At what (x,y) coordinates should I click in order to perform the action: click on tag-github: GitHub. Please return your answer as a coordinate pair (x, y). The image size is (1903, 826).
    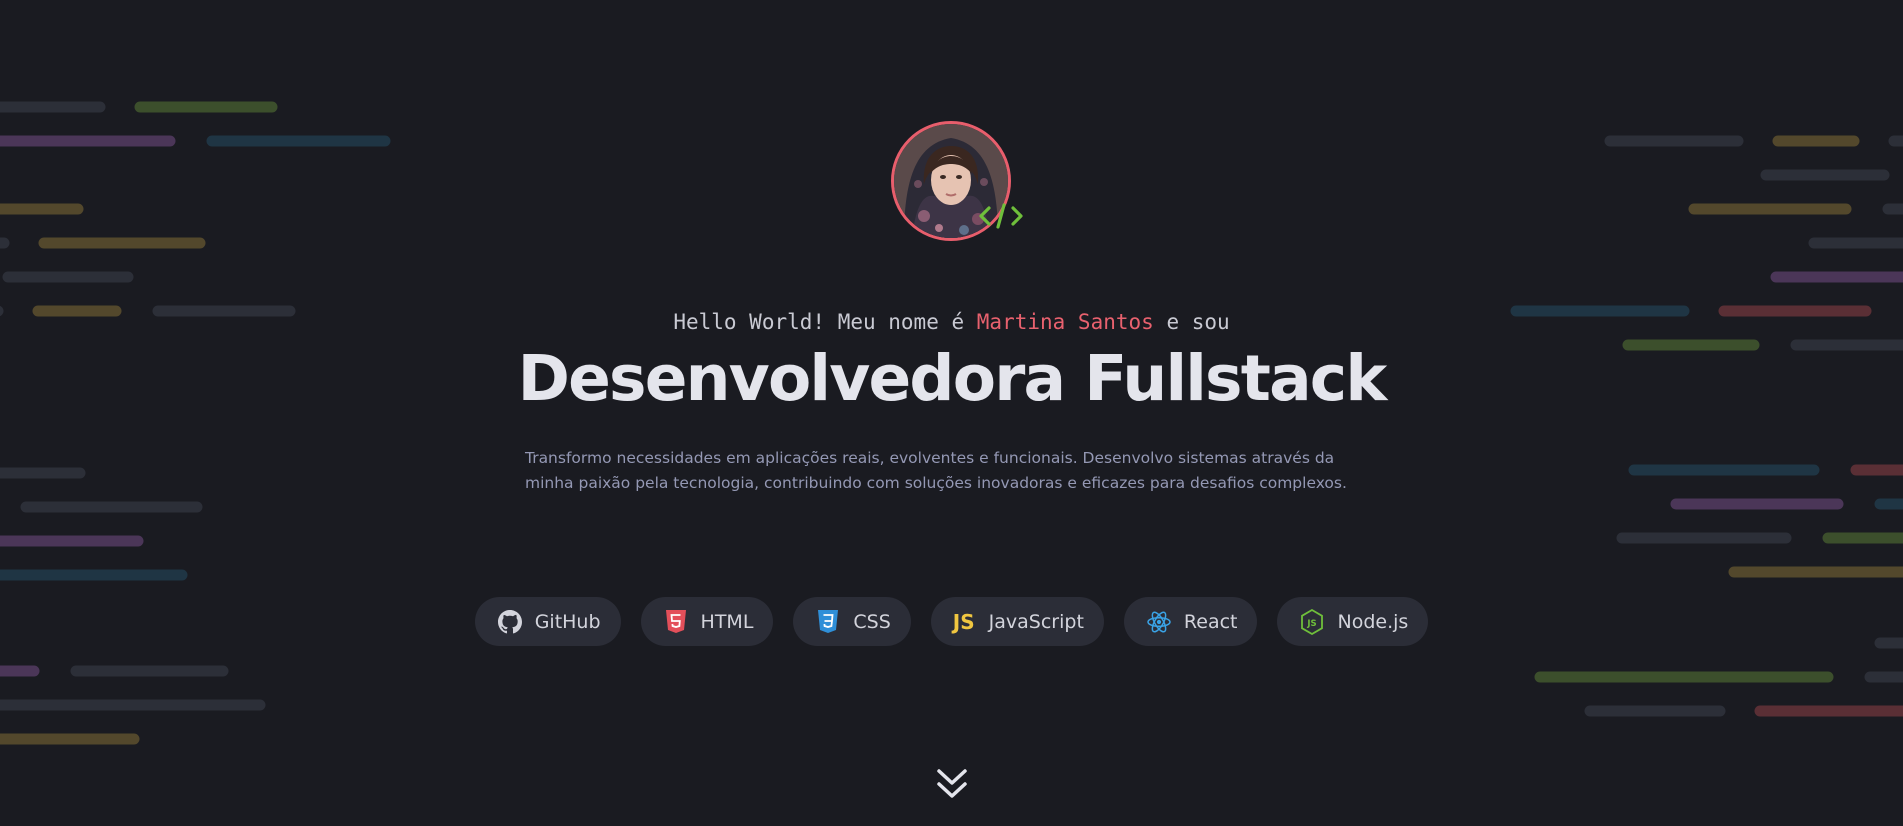
    Looking at the image, I should click on (547, 621).